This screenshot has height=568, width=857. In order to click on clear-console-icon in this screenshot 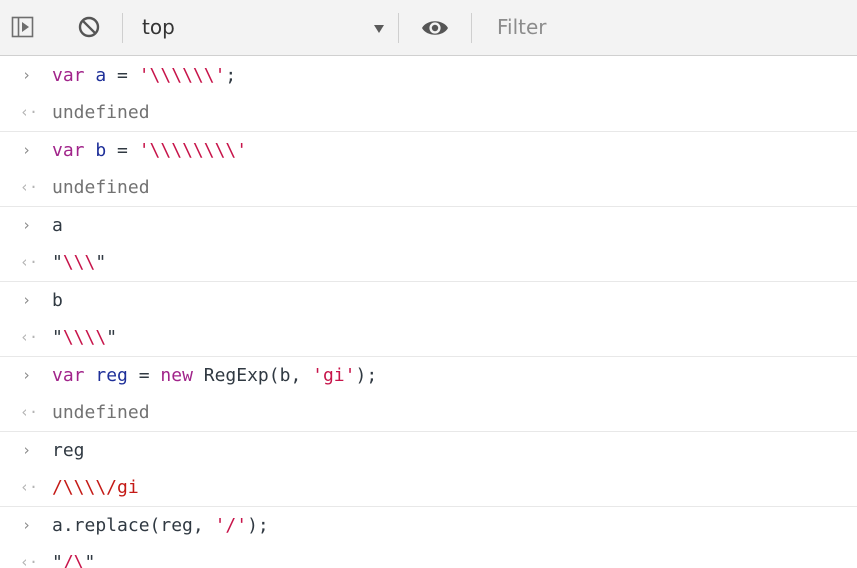, I will do `click(89, 27)`.